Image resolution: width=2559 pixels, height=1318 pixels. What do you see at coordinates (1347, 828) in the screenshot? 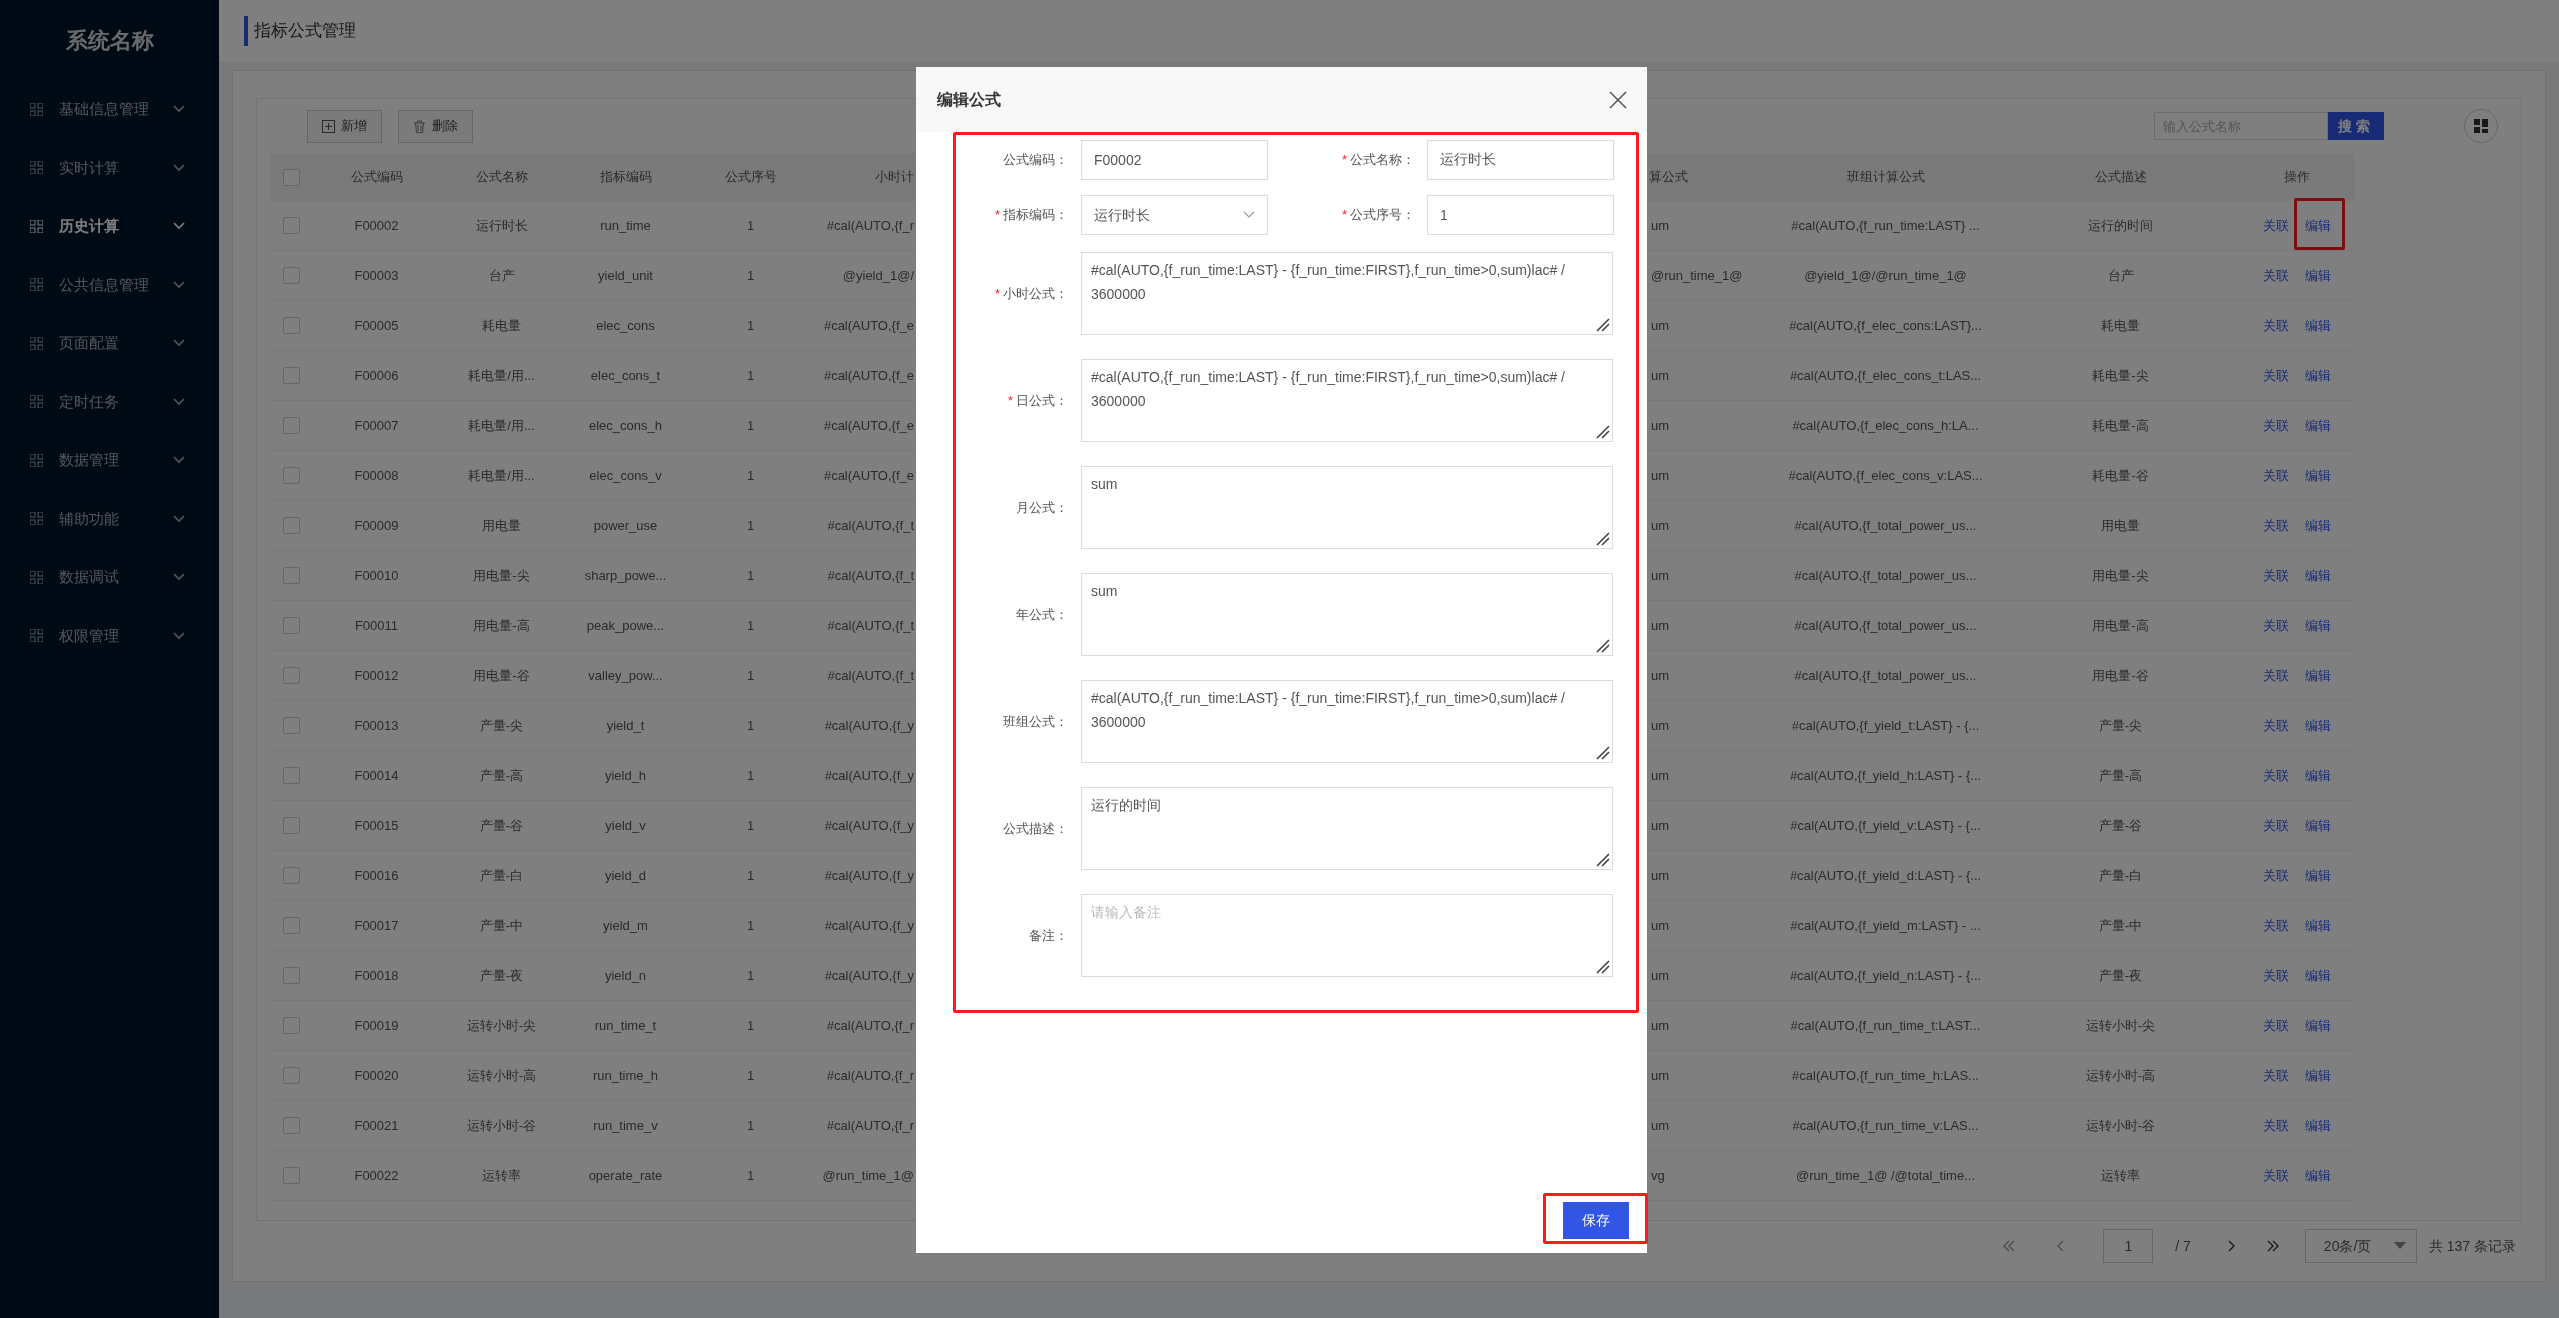
I see `text-area: 运行的时间` at bounding box center [1347, 828].